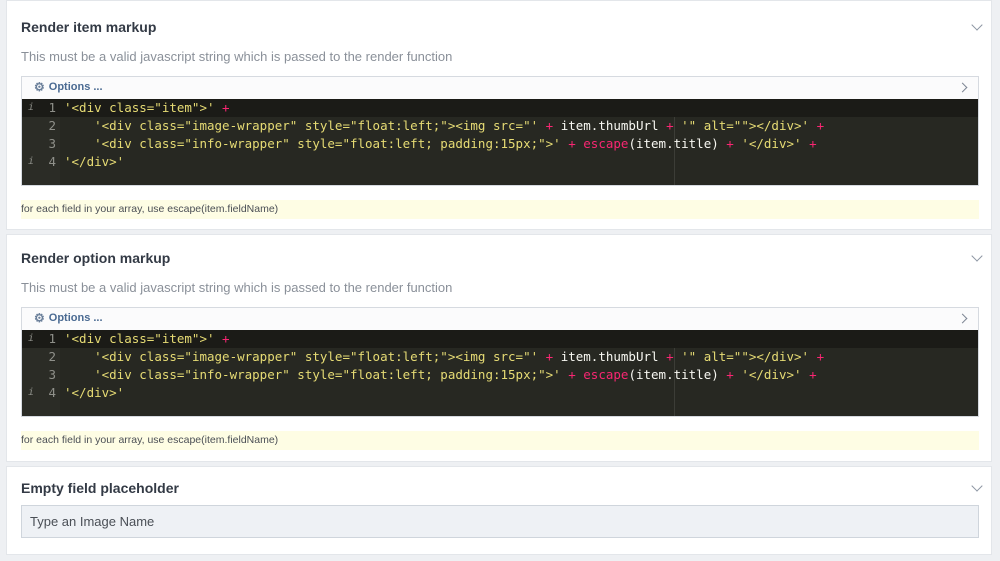 The width and height of the screenshot is (1000, 561). What do you see at coordinates (96, 258) in the screenshot?
I see `section-title: Render option markup` at bounding box center [96, 258].